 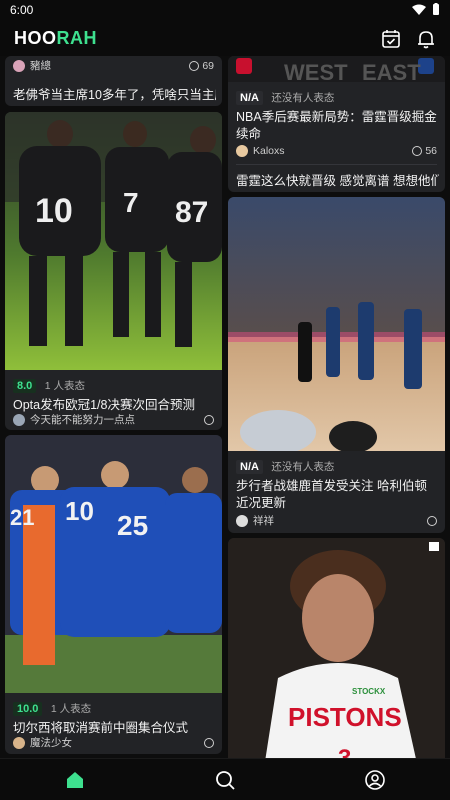 What do you see at coordinates (201, 66) in the screenshot?
I see `comment-count: 69` at bounding box center [201, 66].